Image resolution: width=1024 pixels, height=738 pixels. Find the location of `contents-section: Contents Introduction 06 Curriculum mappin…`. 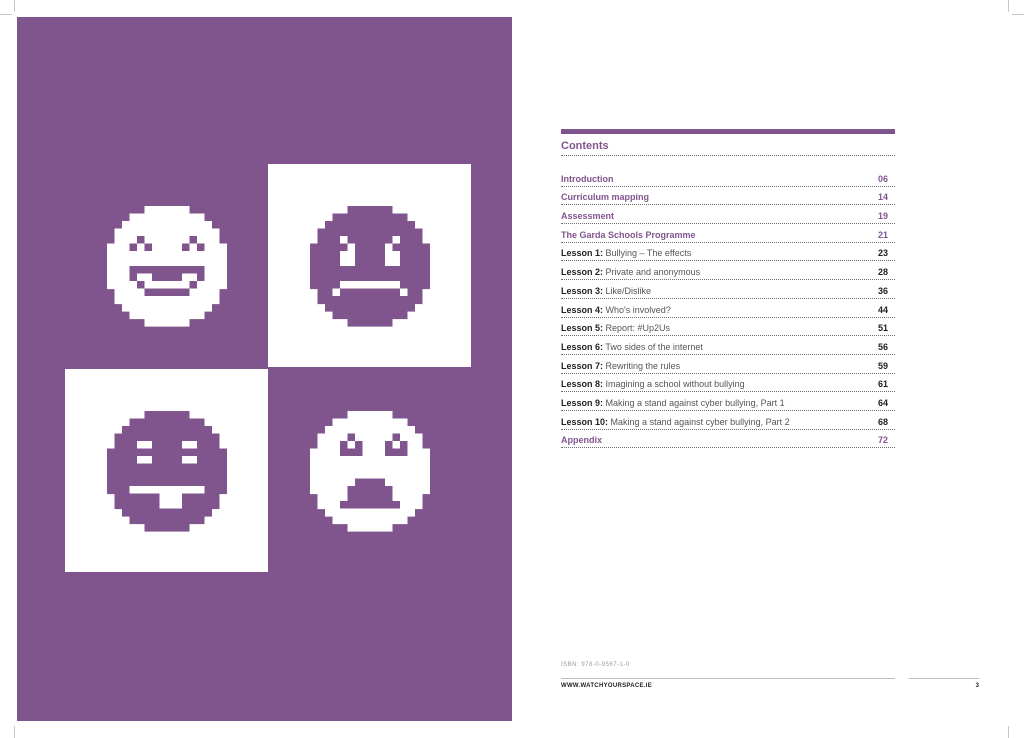

contents-section: Contents Introduction 06 Curriculum mappin… is located at coordinates (728, 289).